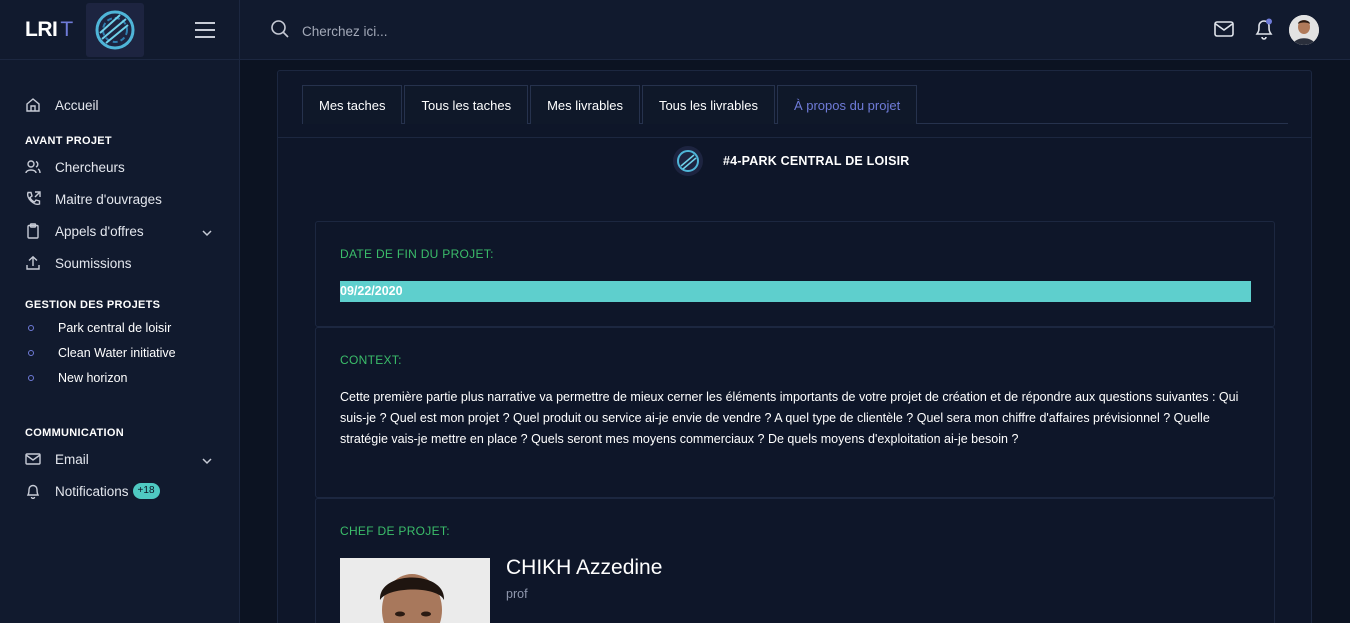 Image resolution: width=1350 pixels, height=623 pixels. Describe the element at coordinates (93, 377) in the screenshot. I see `project-item-label: New horizon` at that location.